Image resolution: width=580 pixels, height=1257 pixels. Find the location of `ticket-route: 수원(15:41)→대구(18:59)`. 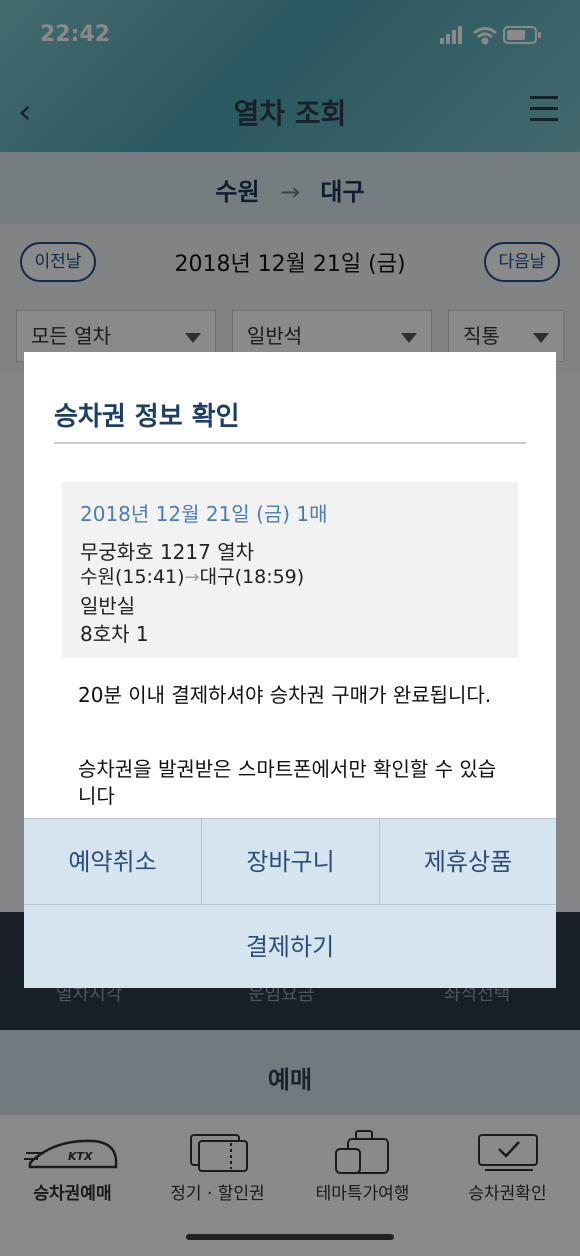

ticket-route: 수원(15:41)→대구(18:59) is located at coordinates (192, 575).